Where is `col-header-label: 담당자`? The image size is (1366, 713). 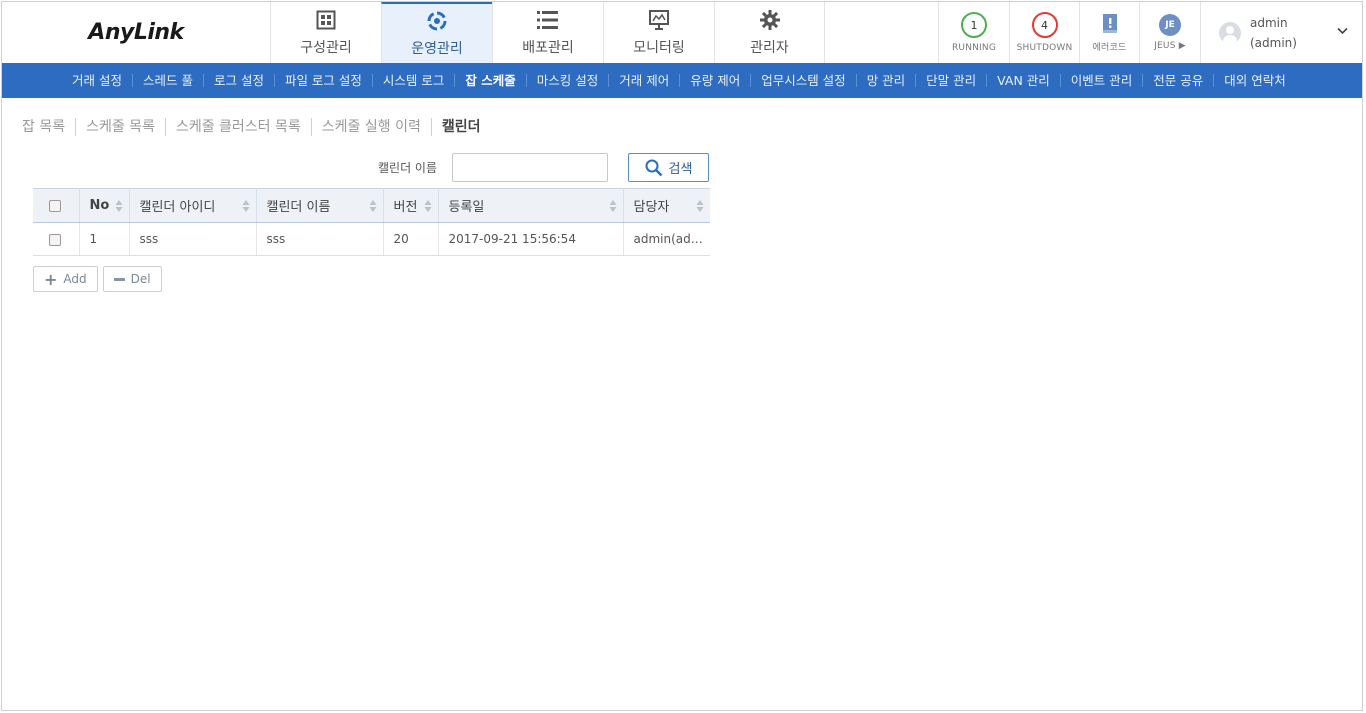 col-header-label: 담당자 is located at coordinates (651, 207).